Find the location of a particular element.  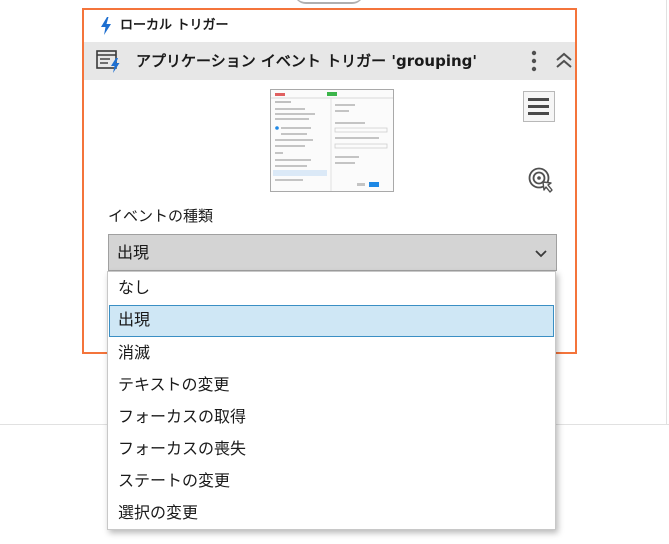

event-type-select: 出現 is located at coordinates (332, 252).